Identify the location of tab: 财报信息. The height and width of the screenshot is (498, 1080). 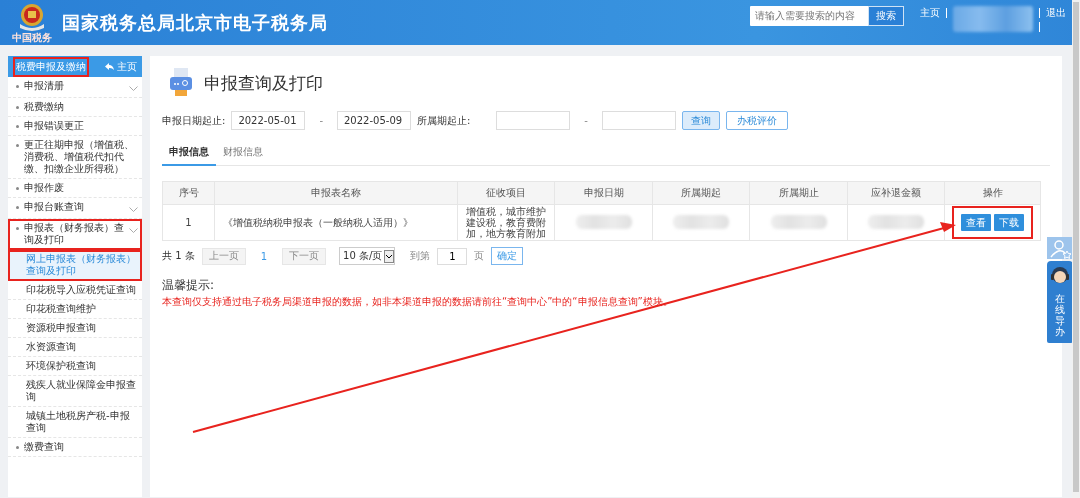
(243, 154).